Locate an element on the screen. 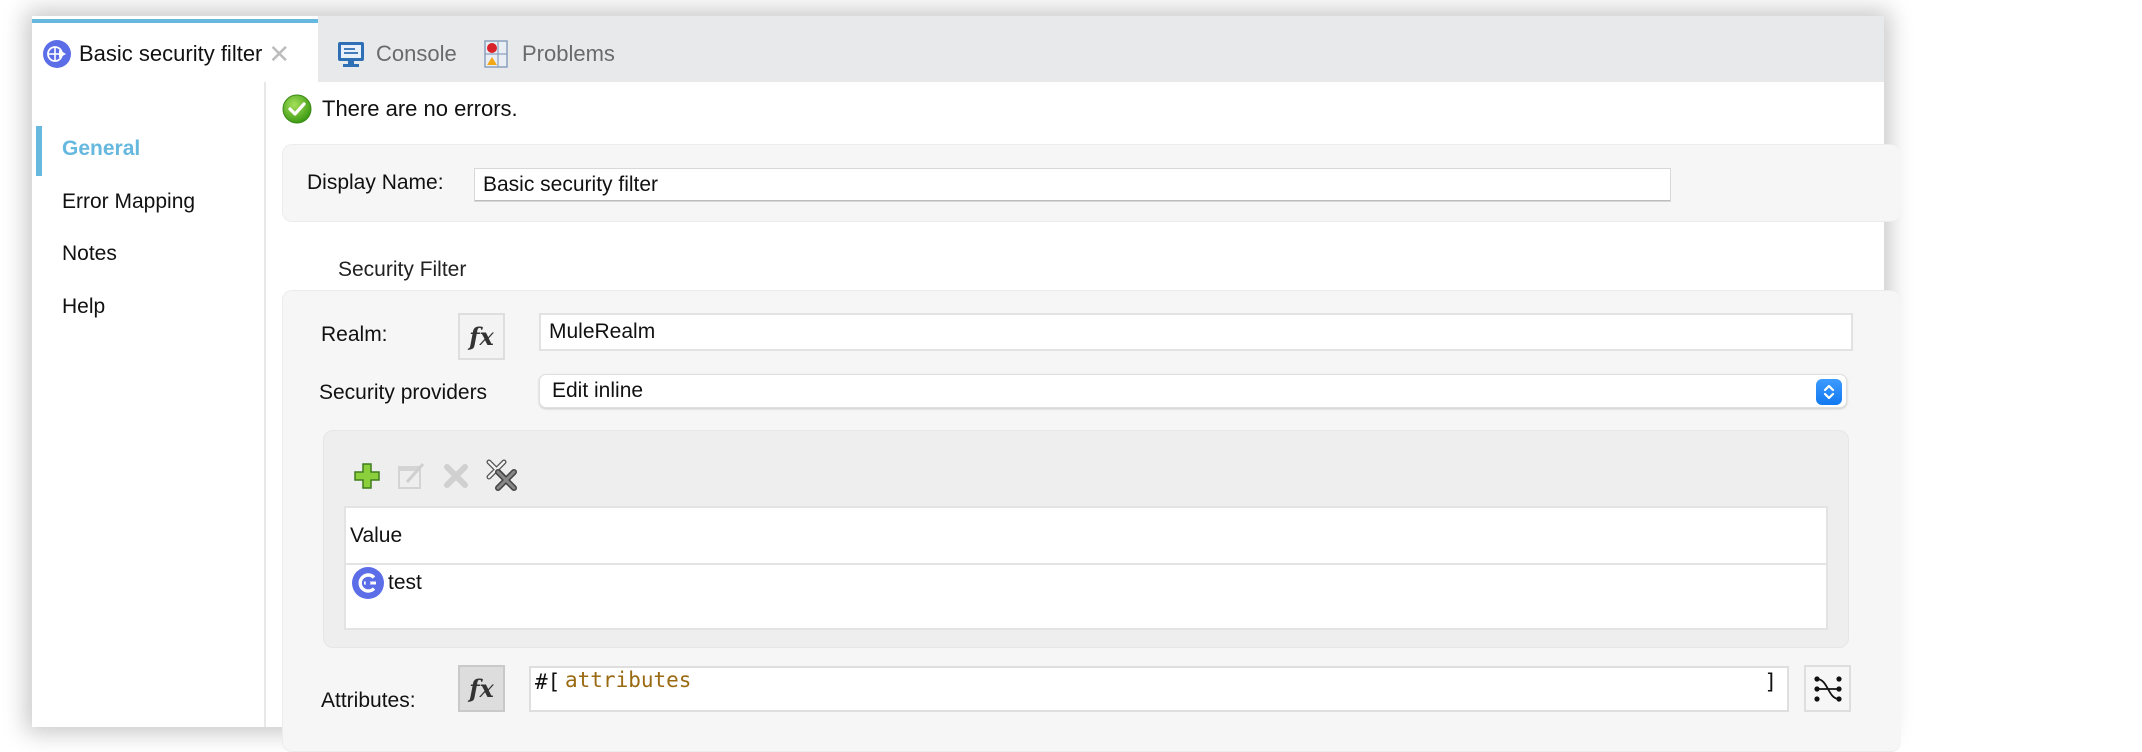 The image size is (2142, 752). row-value: test is located at coordinates (405, 582).